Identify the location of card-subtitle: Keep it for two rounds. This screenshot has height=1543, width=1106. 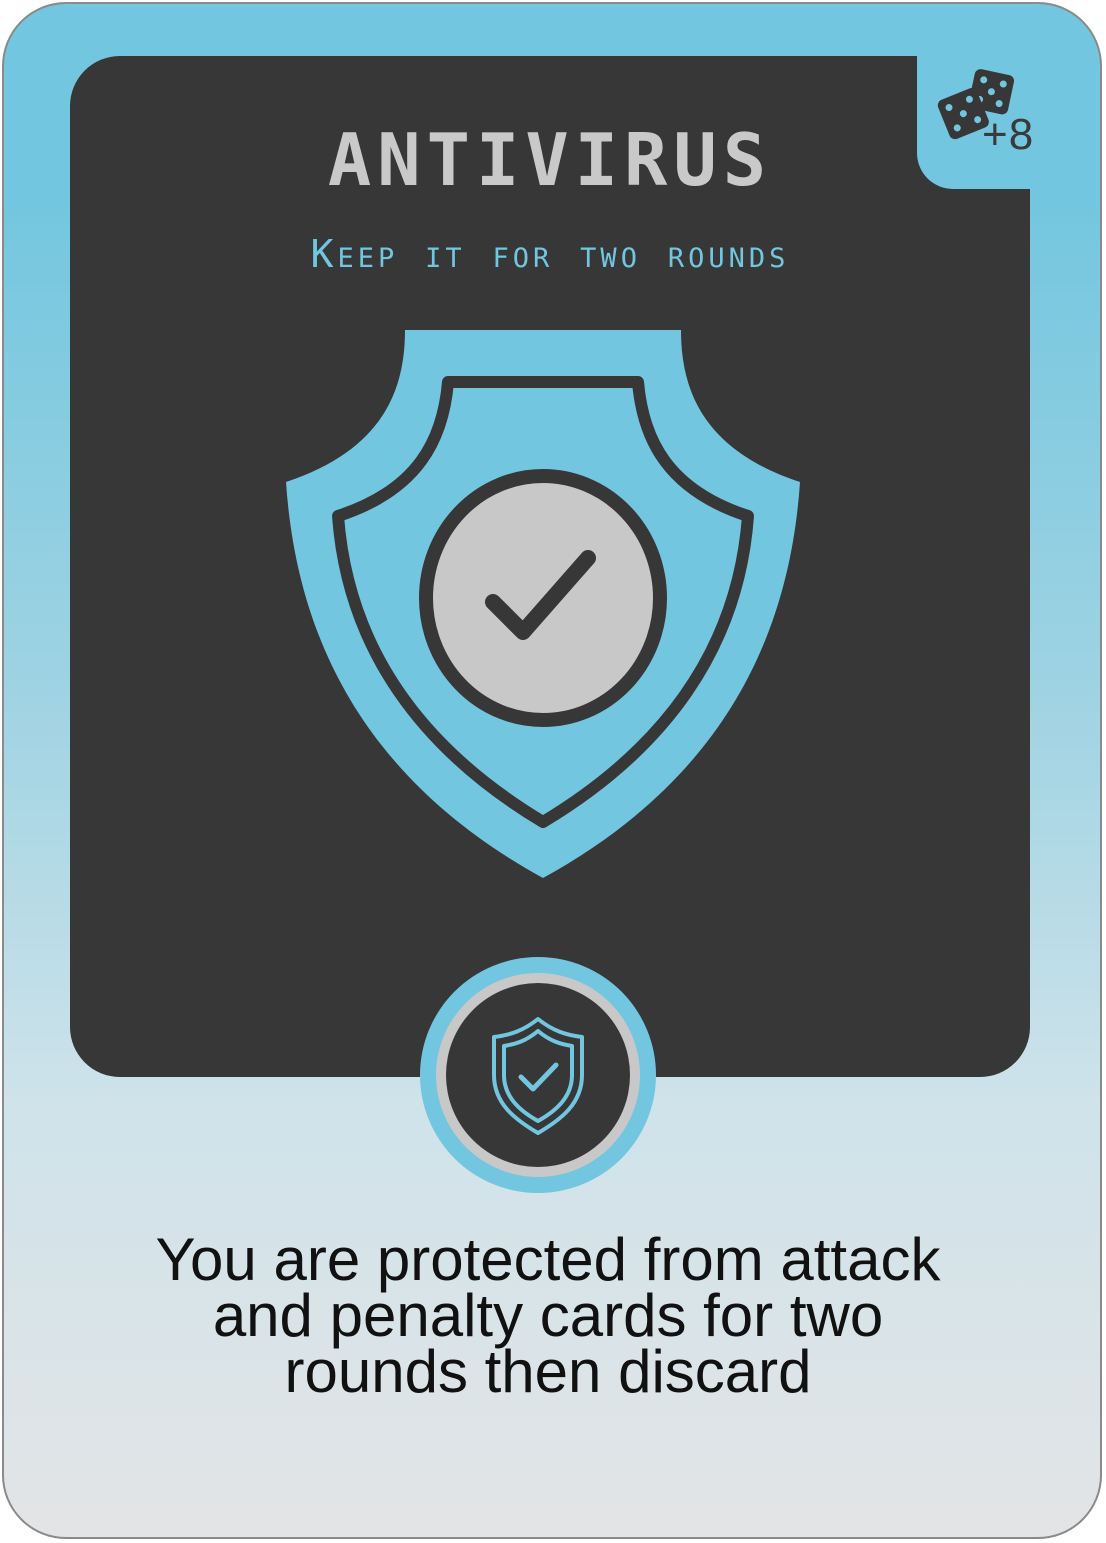
(550, 254).